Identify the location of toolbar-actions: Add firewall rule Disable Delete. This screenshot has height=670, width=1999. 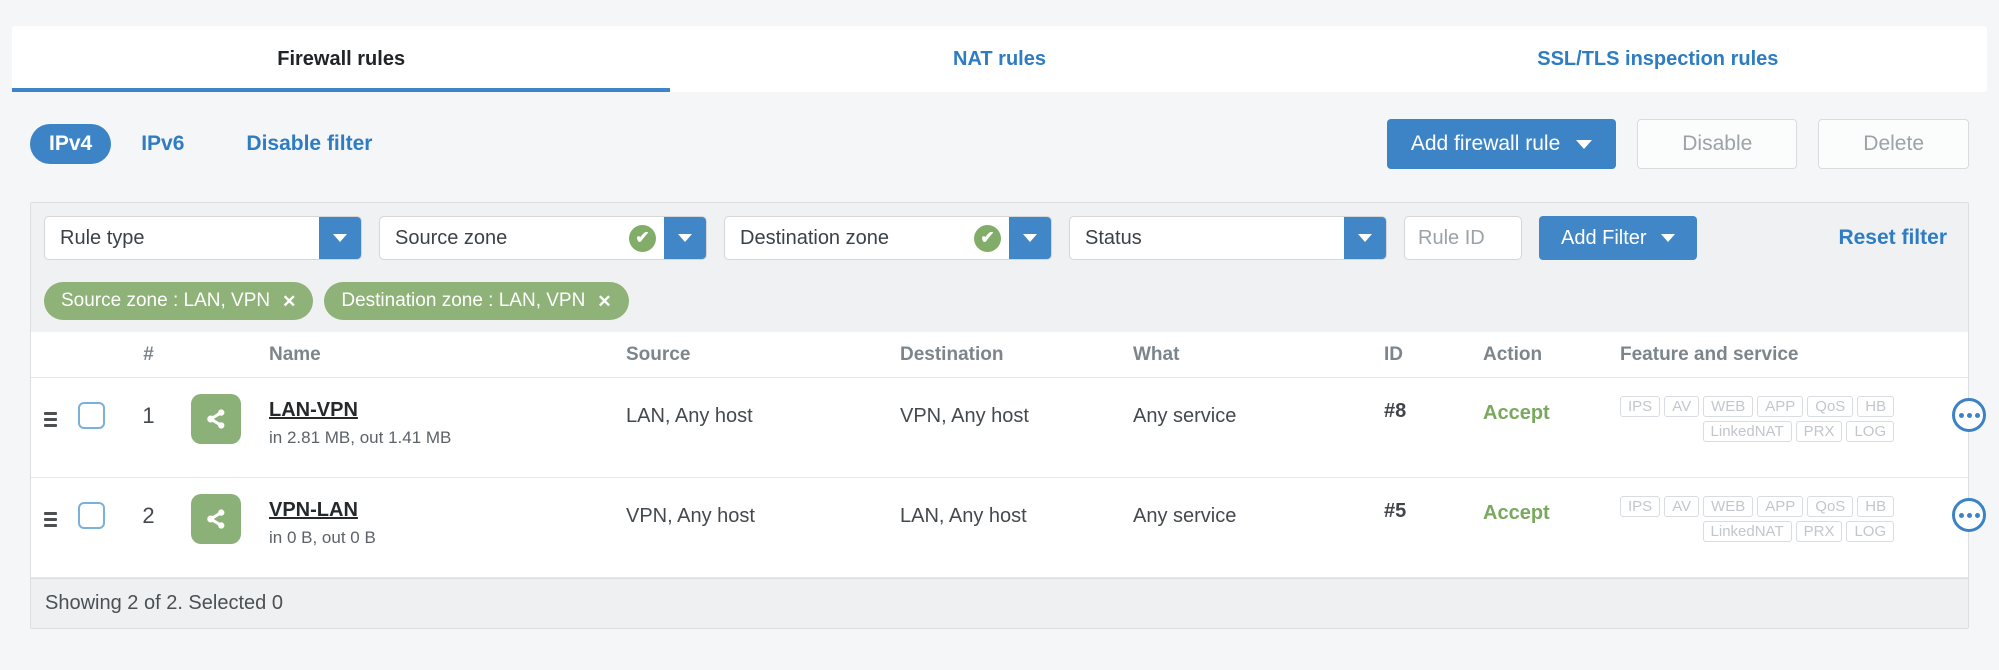
(1677, 144).